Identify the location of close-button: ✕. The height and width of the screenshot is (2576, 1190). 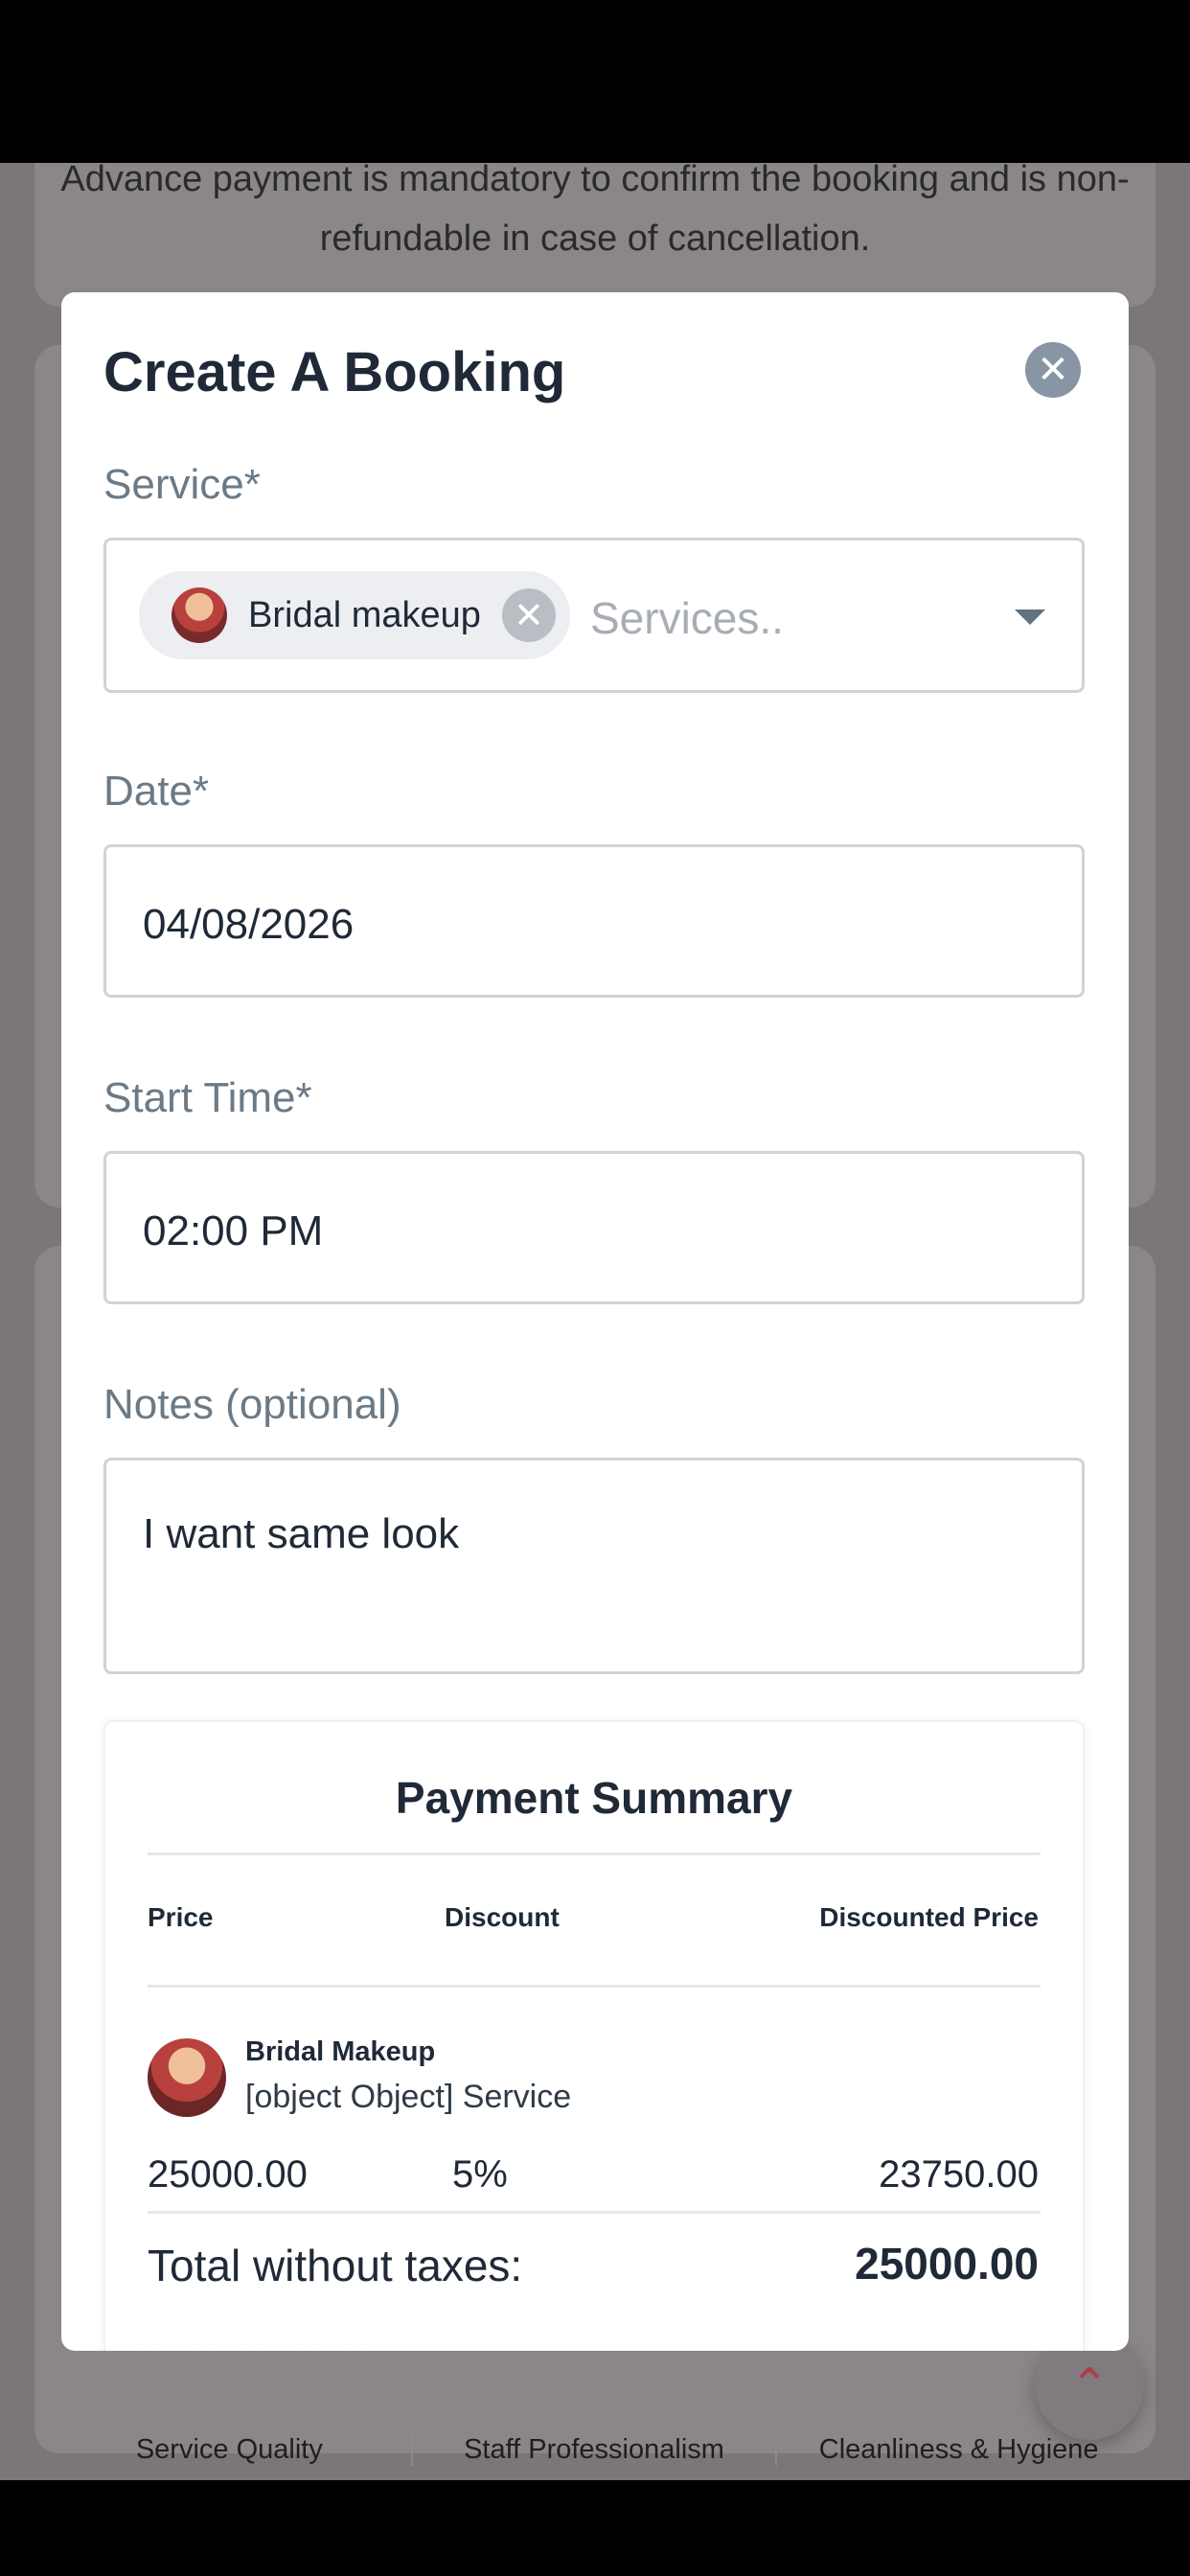
(1053, 370).